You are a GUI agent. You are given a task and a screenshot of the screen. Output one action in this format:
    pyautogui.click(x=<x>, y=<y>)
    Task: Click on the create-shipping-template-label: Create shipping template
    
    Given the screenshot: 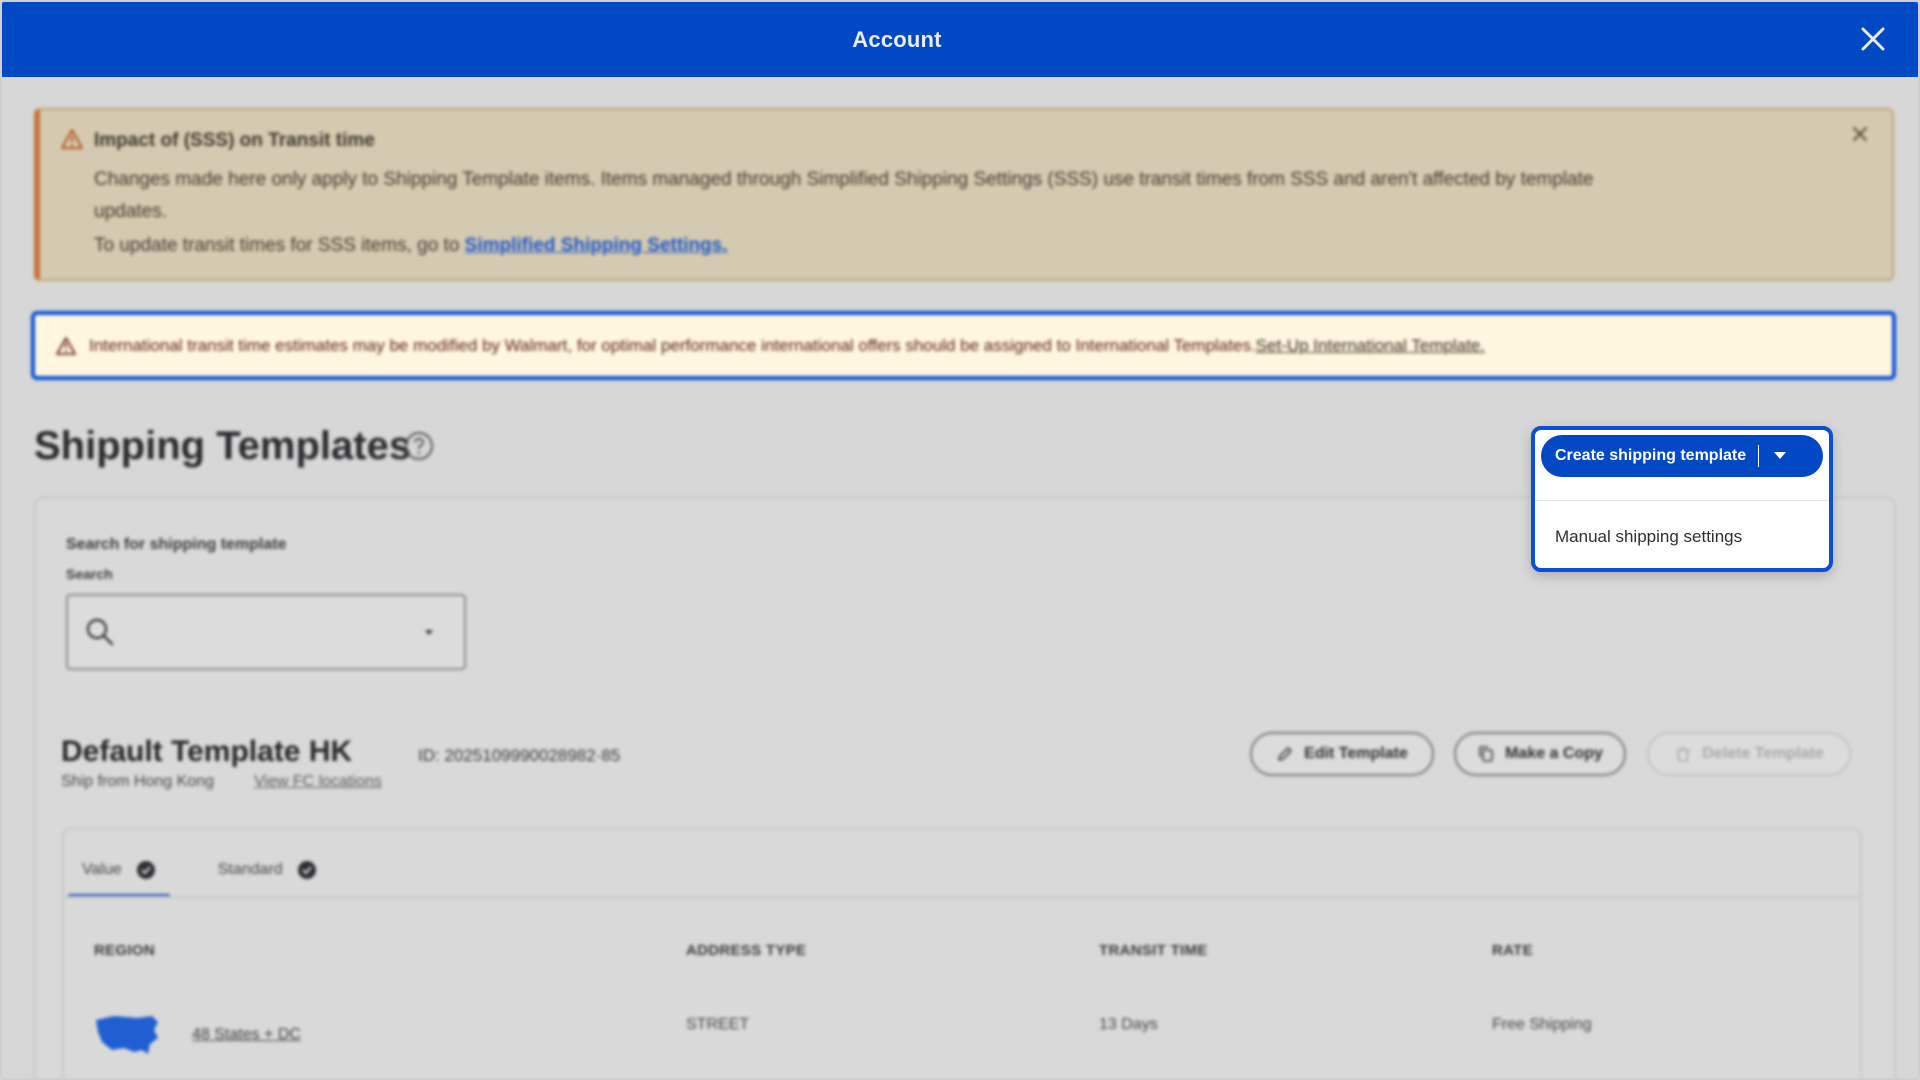 What is the action you would take?
    pyautogui.click(x=1651, y=455)
    